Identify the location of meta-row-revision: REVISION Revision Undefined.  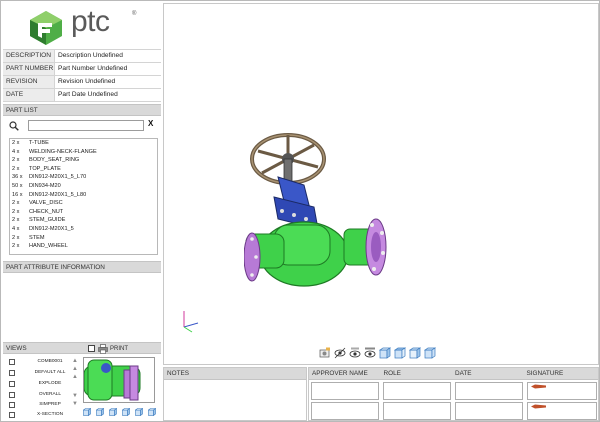
(82, 82).